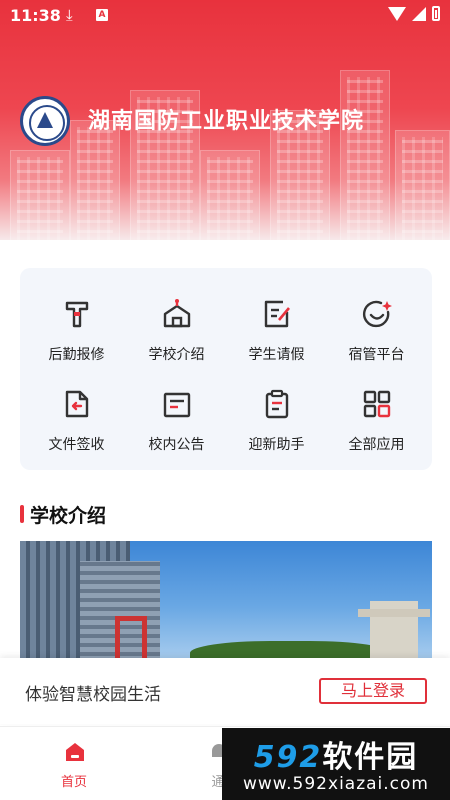 This screenshot has height=800, width=450. Describe the element at coordinates (276, 355) in the screenshot. I see `grid-item-label: 学生请假` at that location.